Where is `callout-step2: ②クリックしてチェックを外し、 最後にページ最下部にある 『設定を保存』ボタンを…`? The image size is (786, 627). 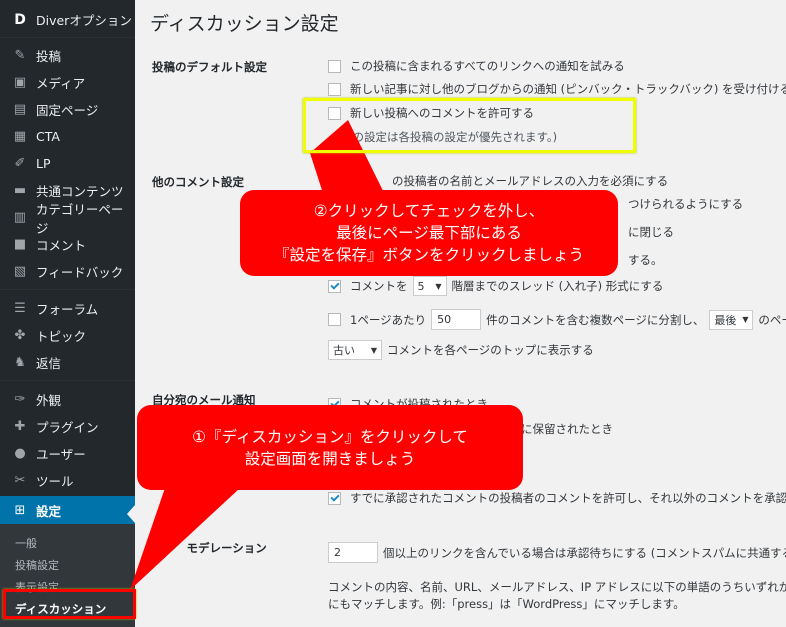
callout-step2: ②クリックしてチェックを外し、 最後にページ最下部にある 『設定を保存』ボタンを… is located at coordinates (429, 233).